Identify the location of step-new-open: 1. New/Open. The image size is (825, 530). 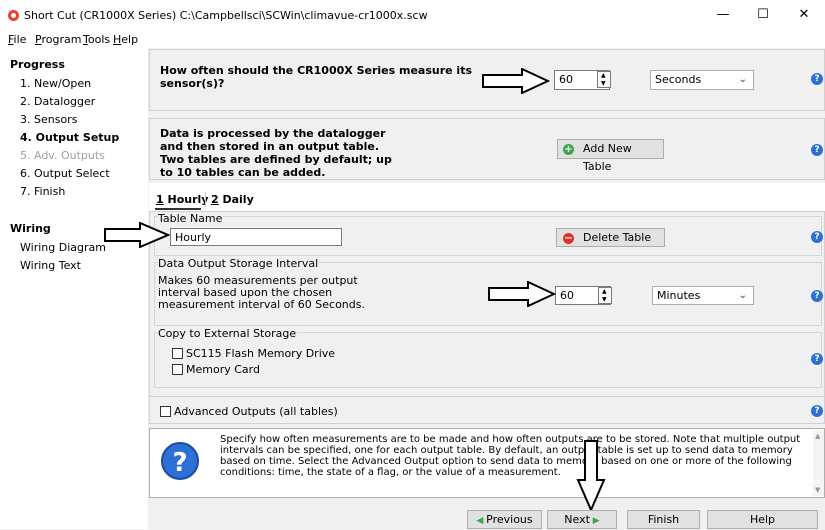
(55, 83).